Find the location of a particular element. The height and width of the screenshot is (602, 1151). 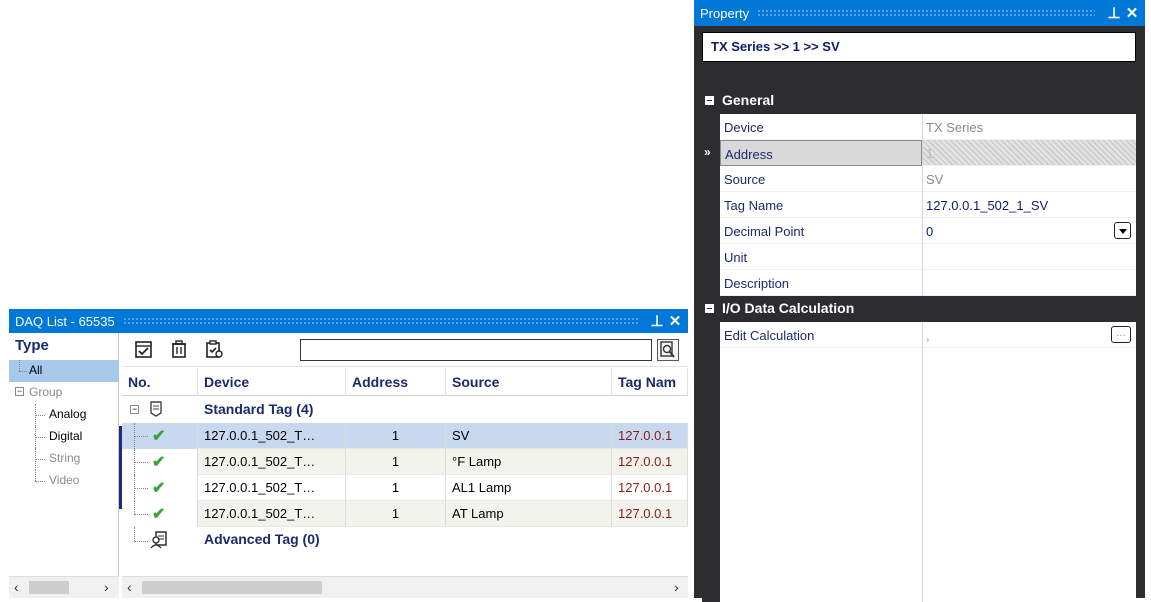

daq-titlebar: DAQ List - 65535 ⊥ ✕ is located at coordinates (348, 321).